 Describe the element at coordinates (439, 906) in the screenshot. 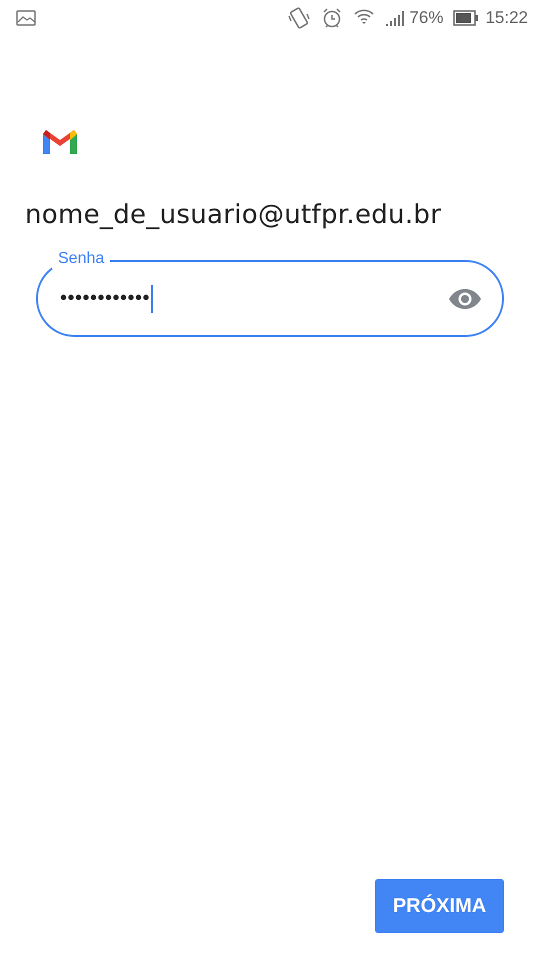

I see `next-button: PRÓXIMA` at that location.